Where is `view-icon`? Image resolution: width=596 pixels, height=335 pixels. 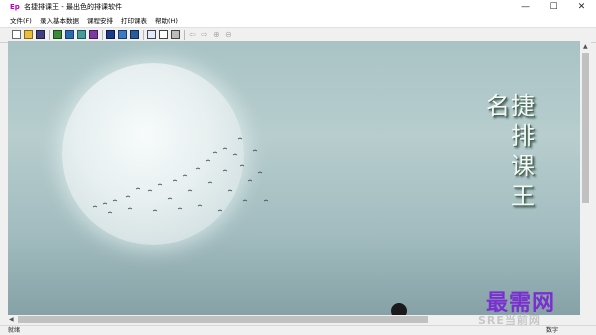 view-icon is located at coordinates (151, 34).